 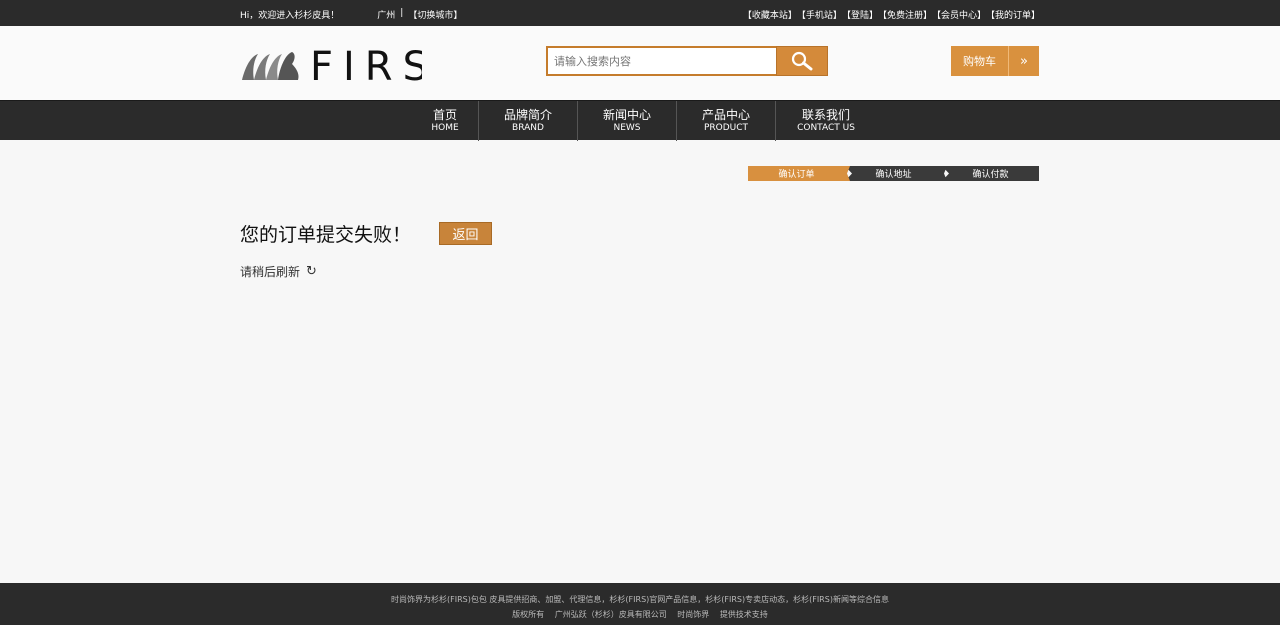 I want to click on cart-button: 购物车 », so click(x=995, y=61).